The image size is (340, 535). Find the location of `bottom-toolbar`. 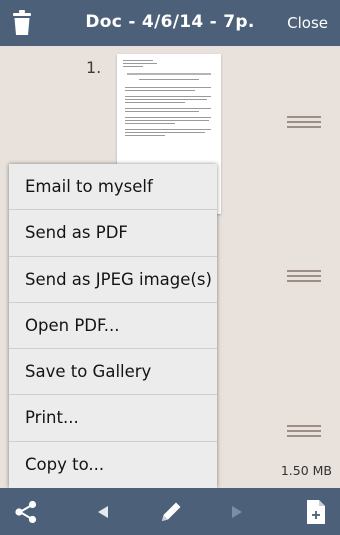

bottom-toolbar is located at coordinates (170, 511).